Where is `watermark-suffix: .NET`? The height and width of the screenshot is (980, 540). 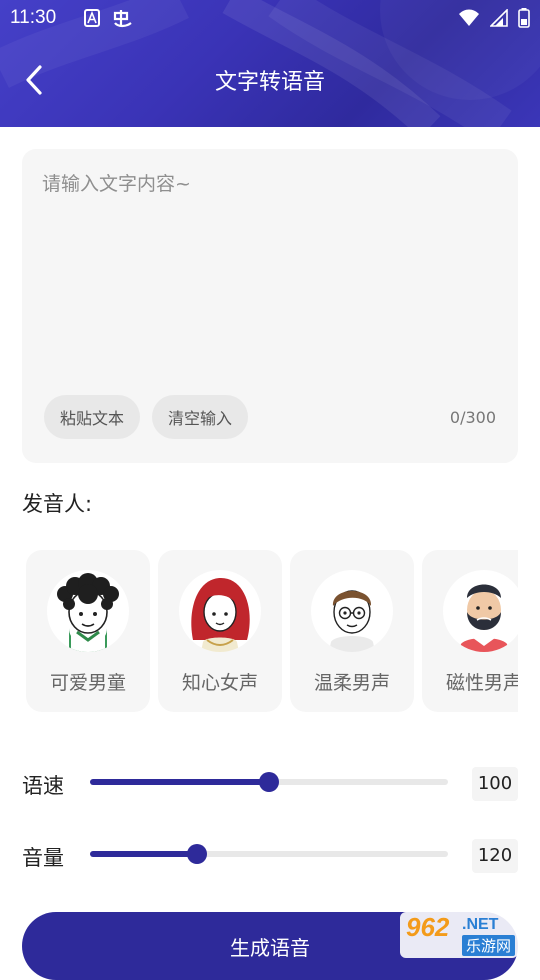 watermark-suffix: .NET is located at coordinates (480, 924).